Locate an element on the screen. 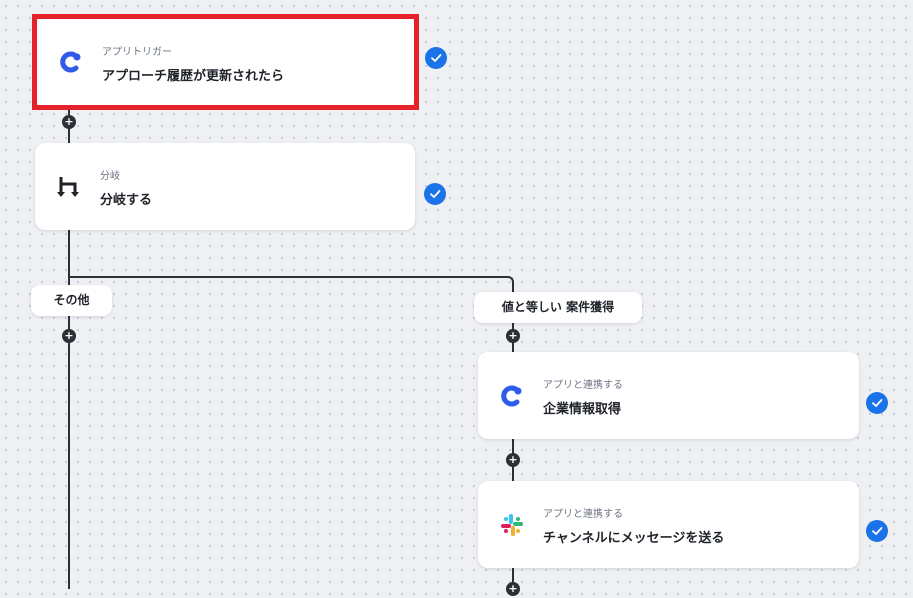 Image resolution: width=913 pixels, height=598 pixels. branch-type-label: 分岐 is located at coordinates (110, 176).